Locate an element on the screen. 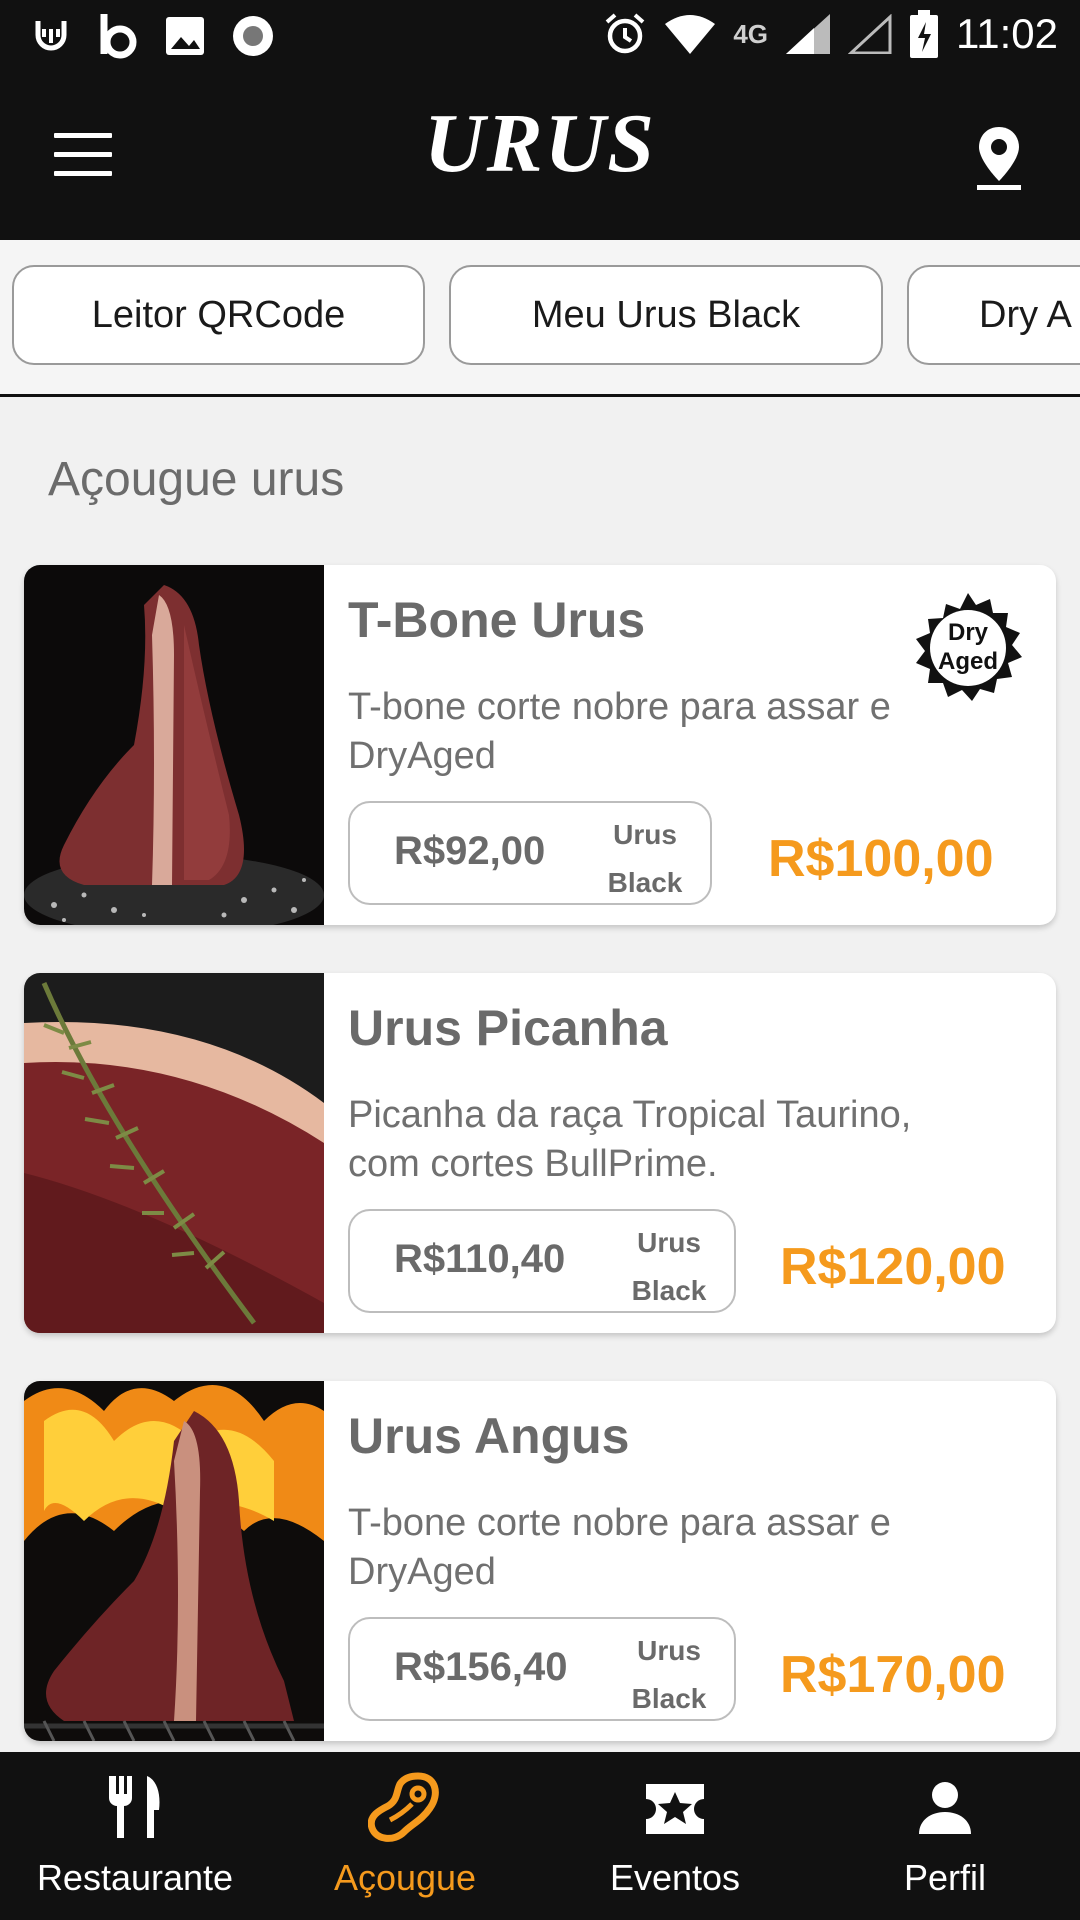  app-logo: URUS is located at coordinates (540, 143).